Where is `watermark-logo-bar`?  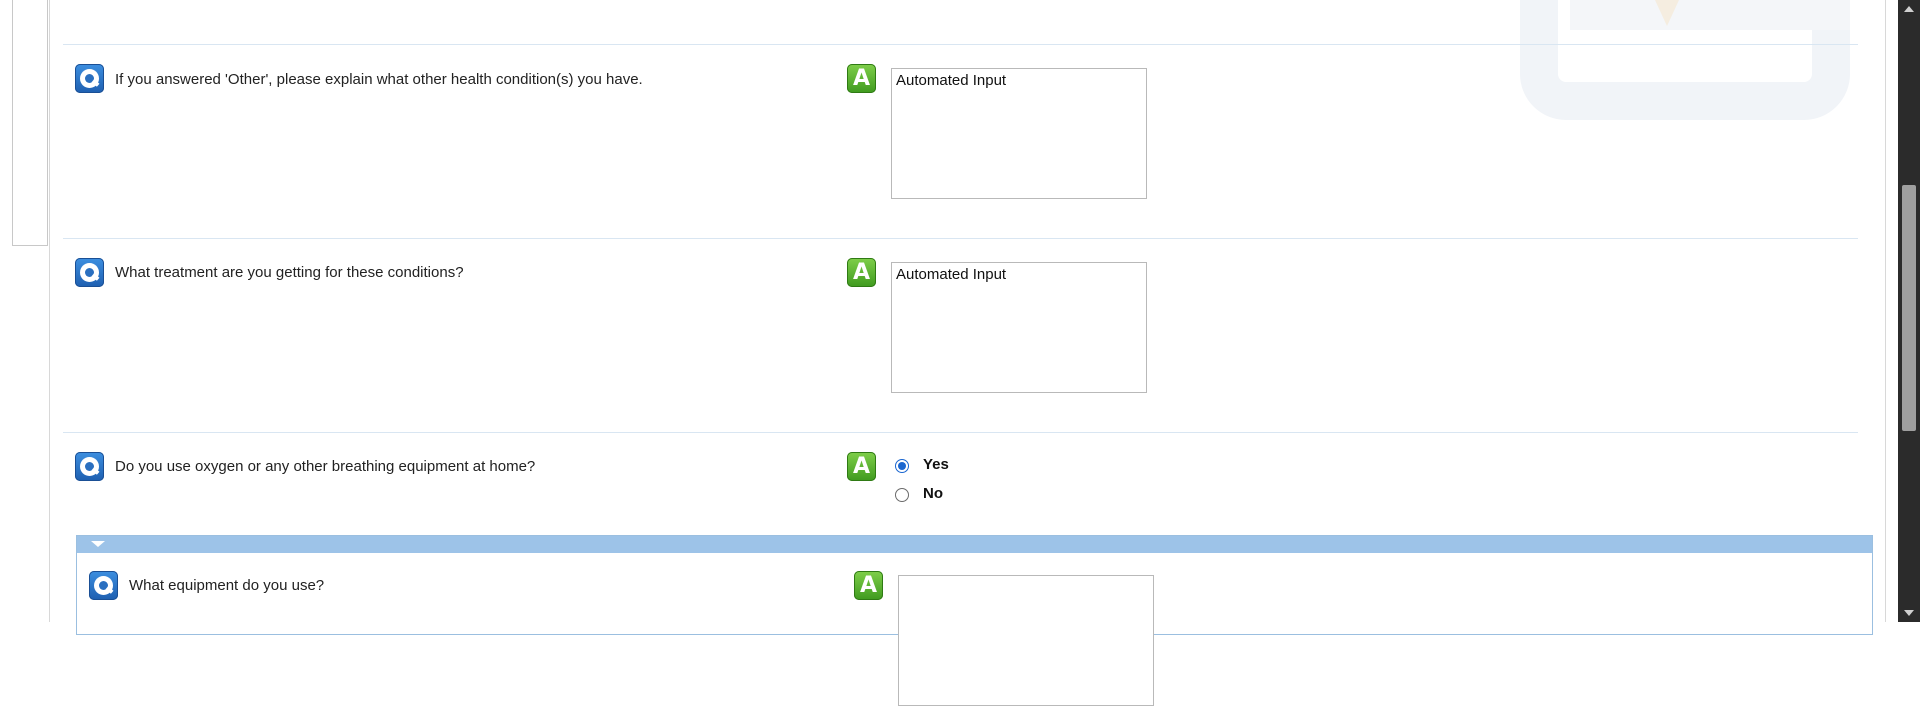 watermark-logo-bar is located at coordinates (1710, 15).